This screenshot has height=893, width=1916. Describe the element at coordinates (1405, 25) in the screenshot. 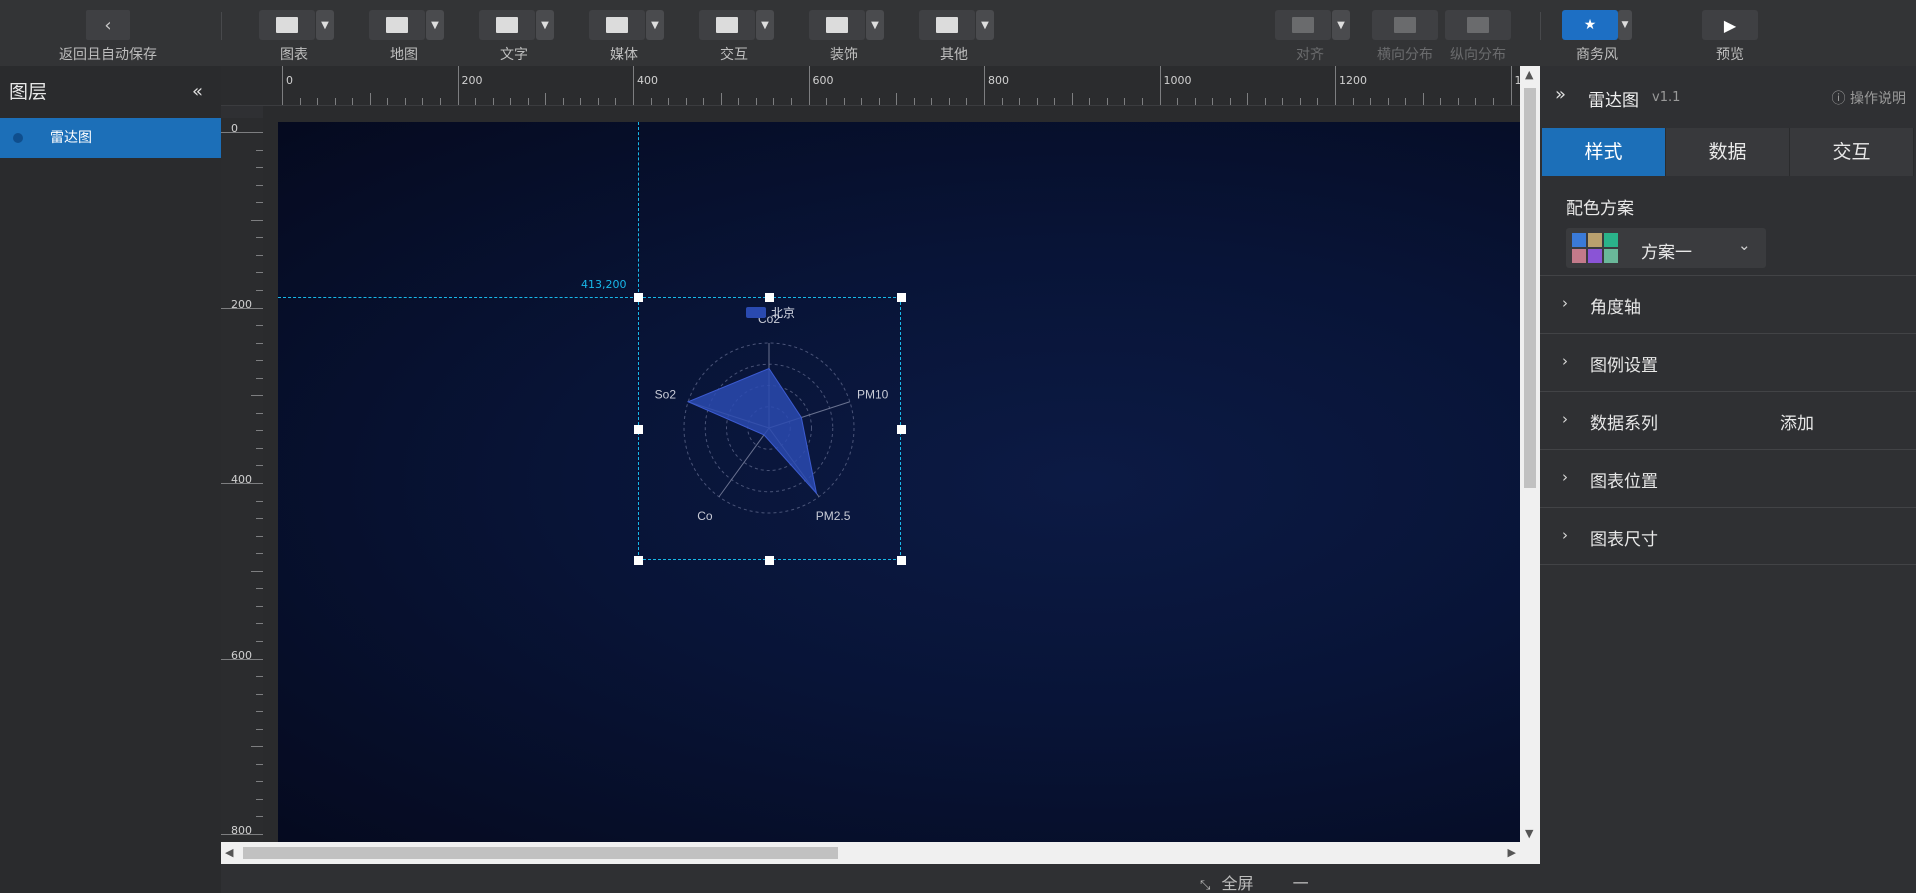

I see `hdistribute-button` at that location.